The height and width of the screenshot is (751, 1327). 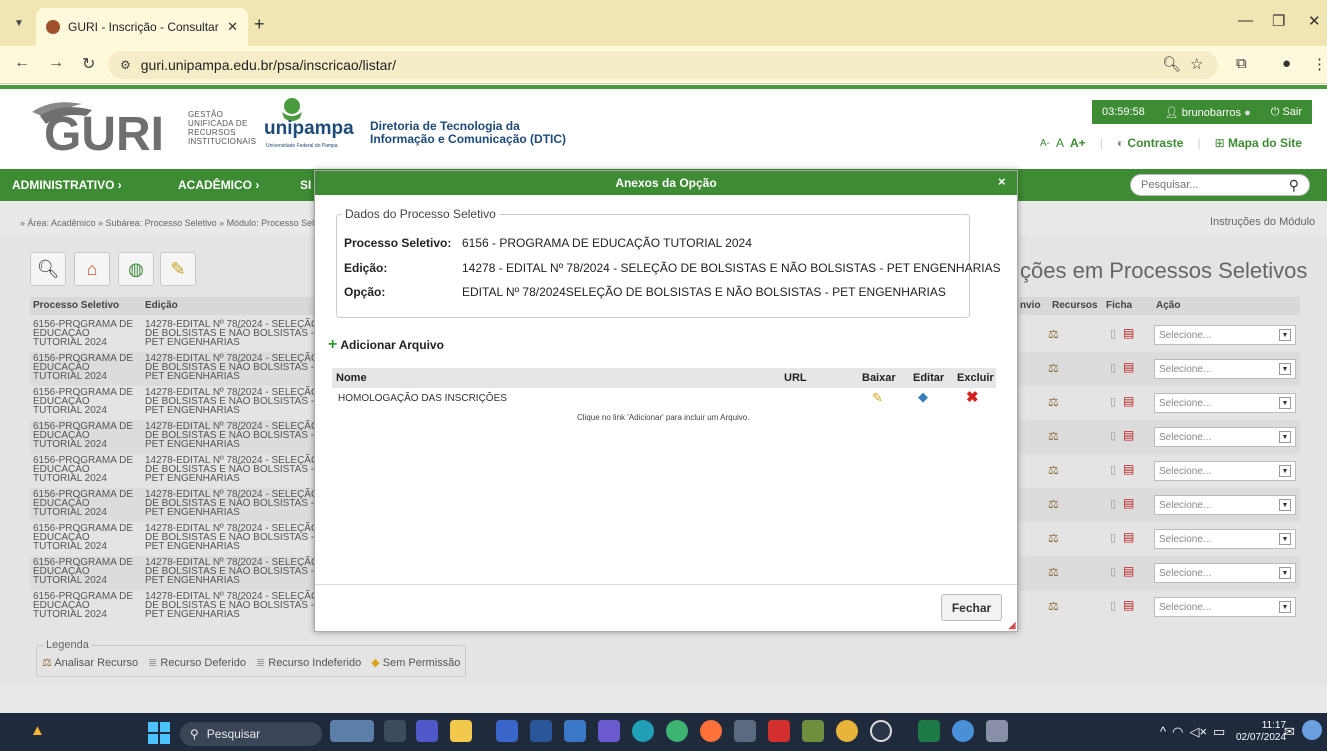 What do you see at coordinates (305, 185) in the screenshot?
I see `menu-si: SI` at bounding box center [305, 185].